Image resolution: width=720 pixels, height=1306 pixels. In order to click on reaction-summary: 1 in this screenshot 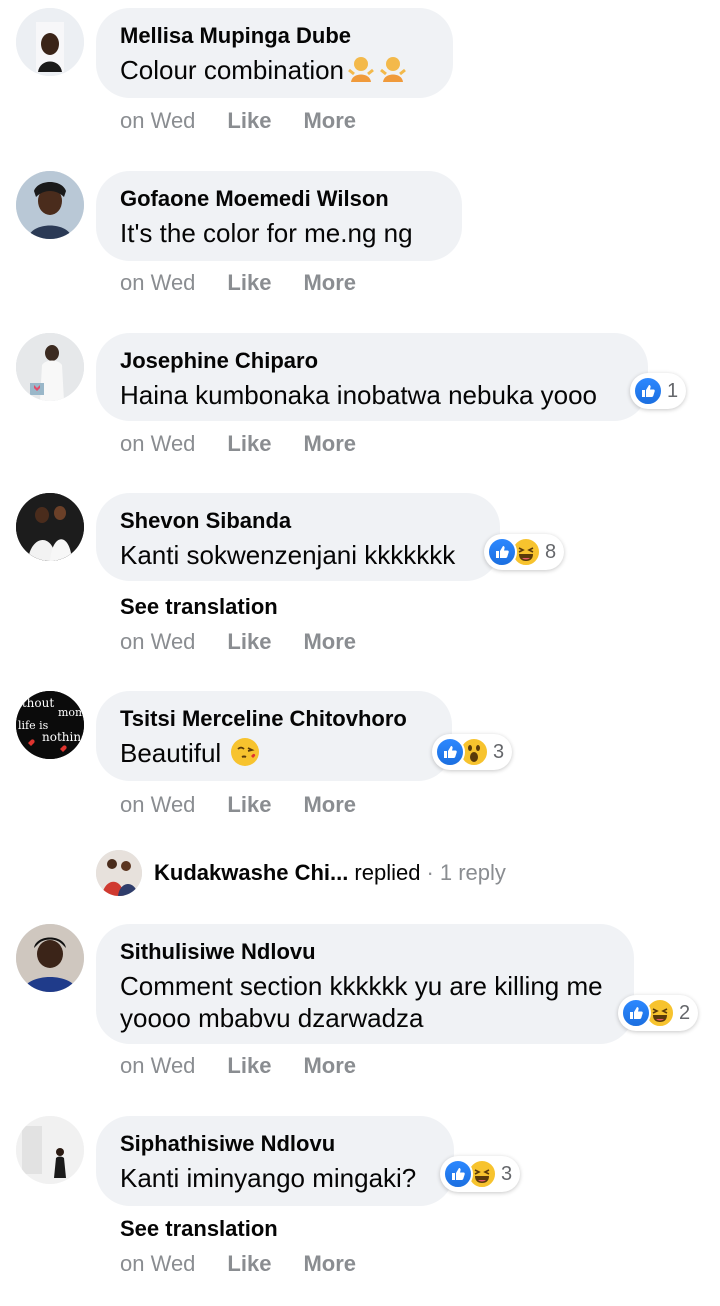, I will do `click(658, 391)`.